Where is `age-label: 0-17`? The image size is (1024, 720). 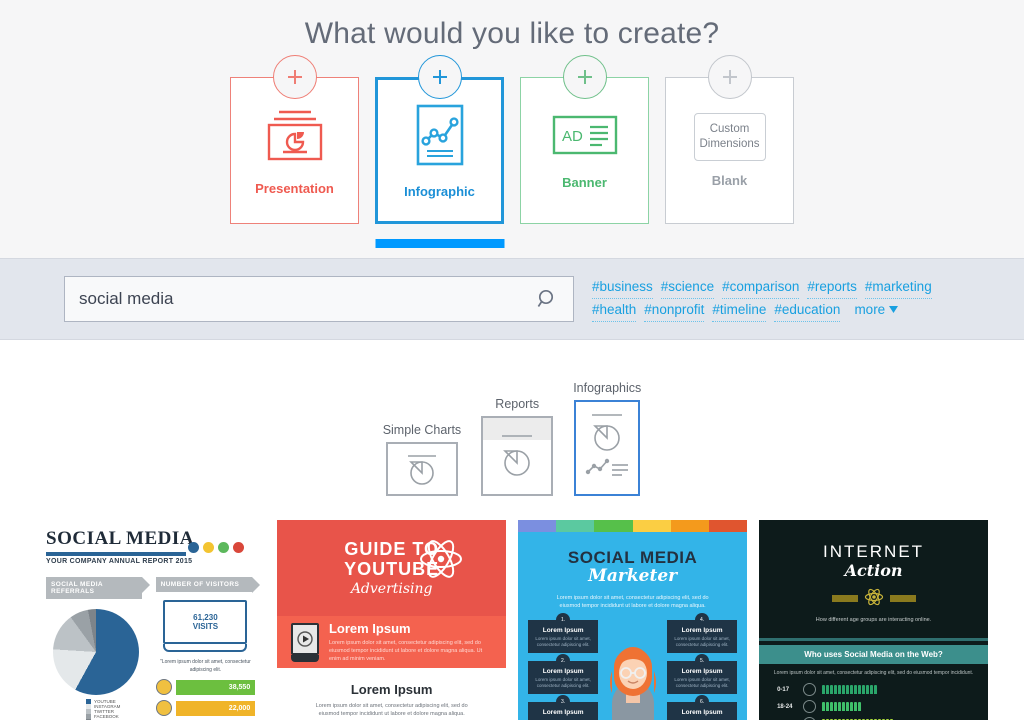 age-label: 0-17 is located at coordinates (783, 689).